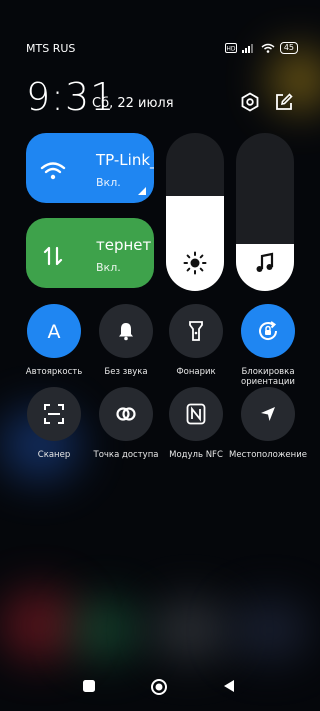  I want to click on signal-icon, so click(247, 48).